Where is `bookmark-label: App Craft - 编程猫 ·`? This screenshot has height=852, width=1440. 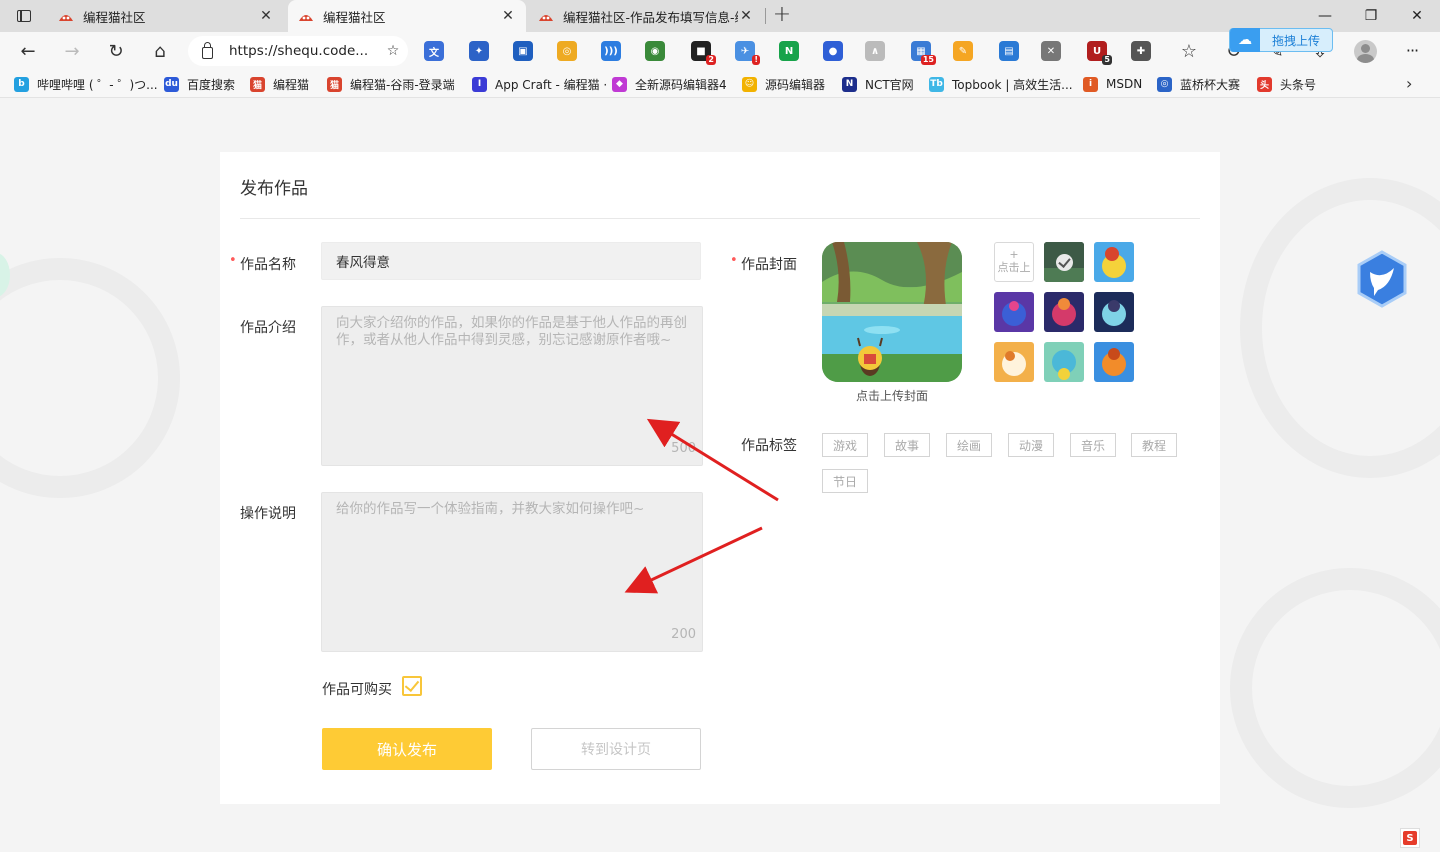
bookmark-label: App Craft - 编程猫 · is located at coordinates (551, 84).